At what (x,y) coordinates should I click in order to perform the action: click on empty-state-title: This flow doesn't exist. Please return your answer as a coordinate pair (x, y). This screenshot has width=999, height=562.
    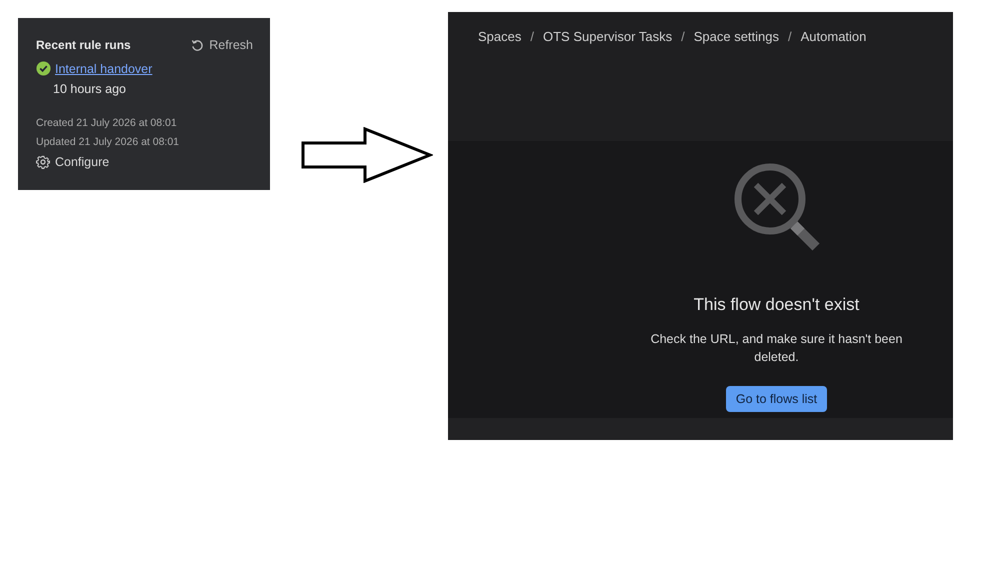
    Looking at the image, I should click on (777, 305).